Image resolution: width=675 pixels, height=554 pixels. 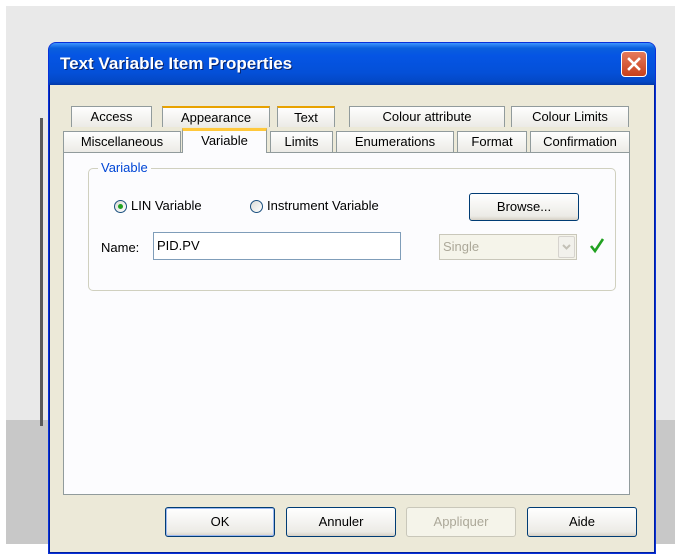 I want to click on tab-variable: Variable, so click(x=224, y=140).